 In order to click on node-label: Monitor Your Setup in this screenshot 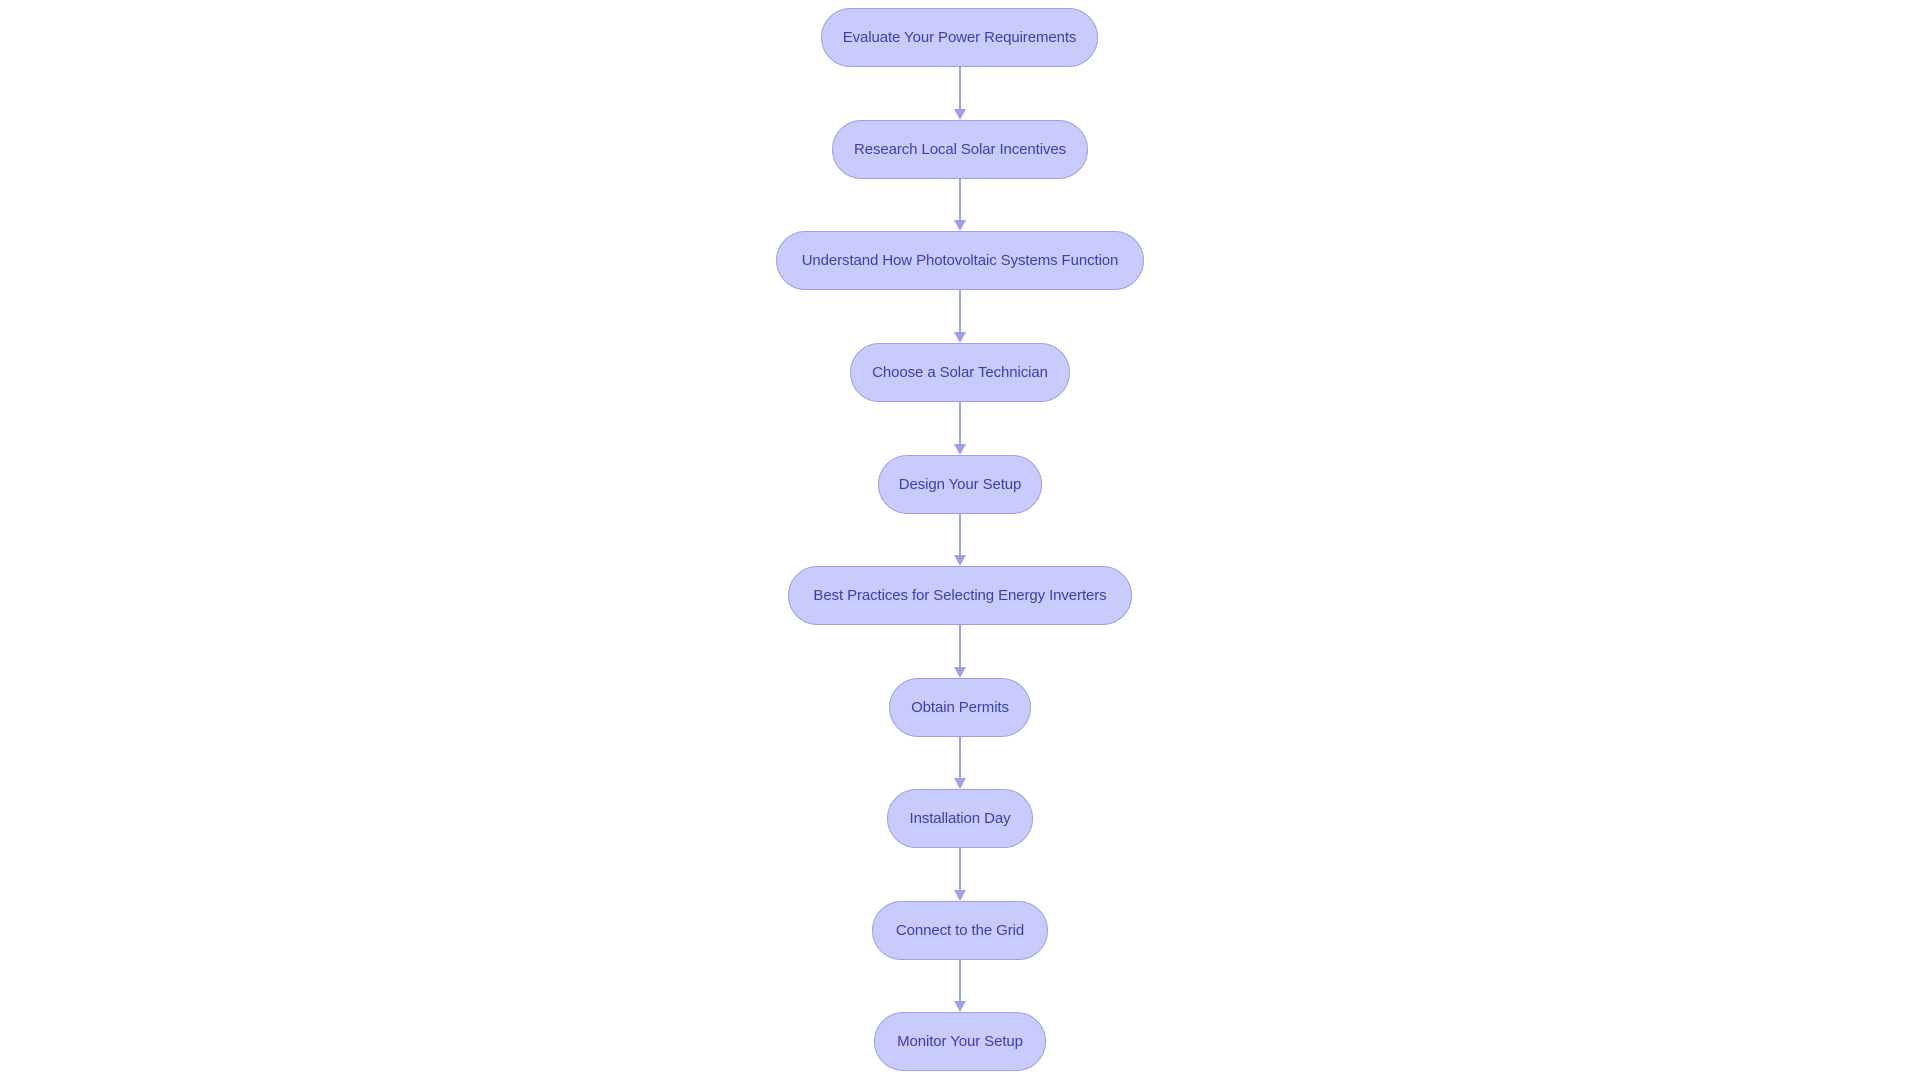, I will do `click(960, 1041)`.